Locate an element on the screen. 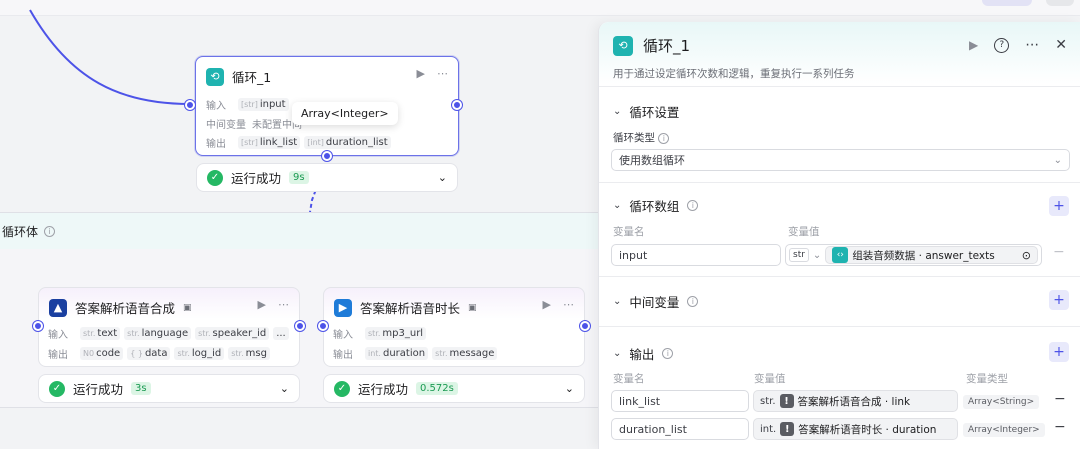 This screenshot has width=1080, height=449. tts-plugin-icon: ▲ is located at coordinates (58, 307).